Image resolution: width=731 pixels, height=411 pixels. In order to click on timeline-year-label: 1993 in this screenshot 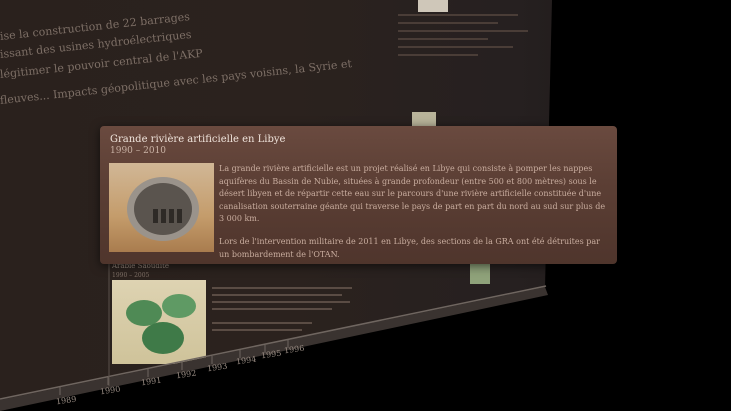, I will do `click(216, 368)`.